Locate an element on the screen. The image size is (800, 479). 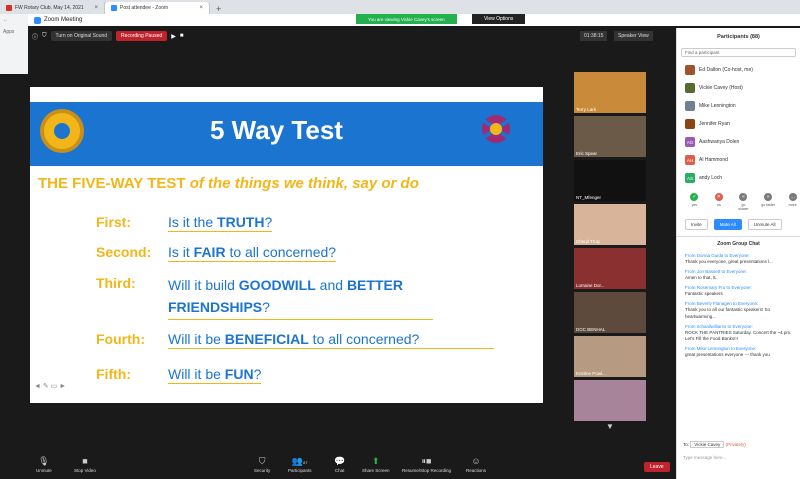
browser-tab-zoom: Post attendee - Zoom × is located at coordinates (157, 8).